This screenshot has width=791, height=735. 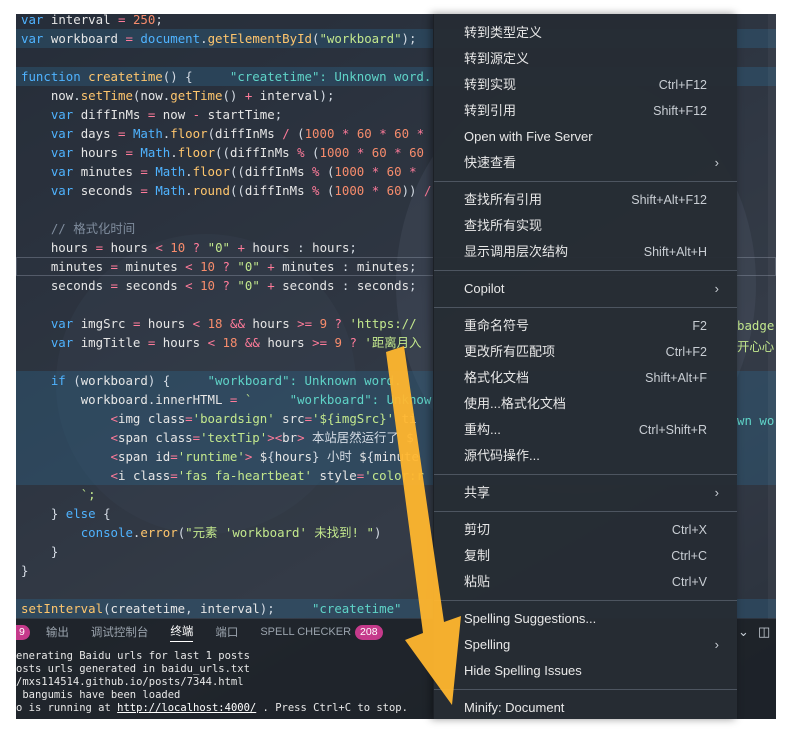 What do you see at coordinates (676, 378) in the screenshot?
I see `menu-item-shortcut: Shift+Alt+F` at bounding box center [676, 378].